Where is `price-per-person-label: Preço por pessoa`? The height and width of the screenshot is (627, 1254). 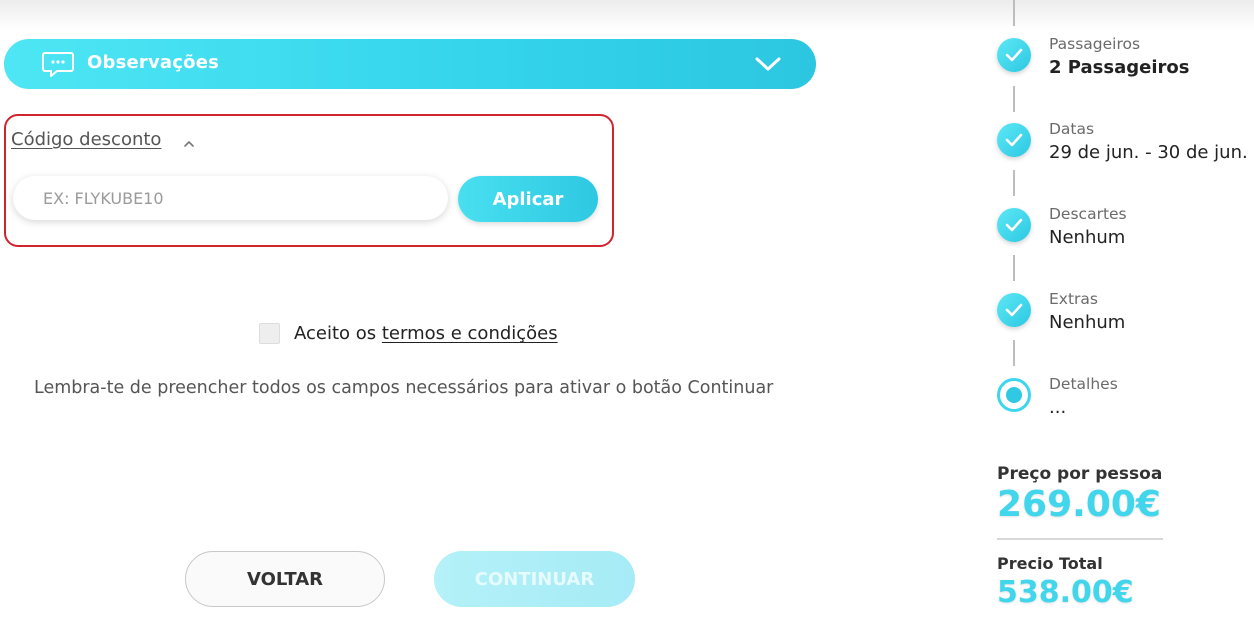 price-per-person-label: Preço por pessoa is located at coordinates (1080, 474).